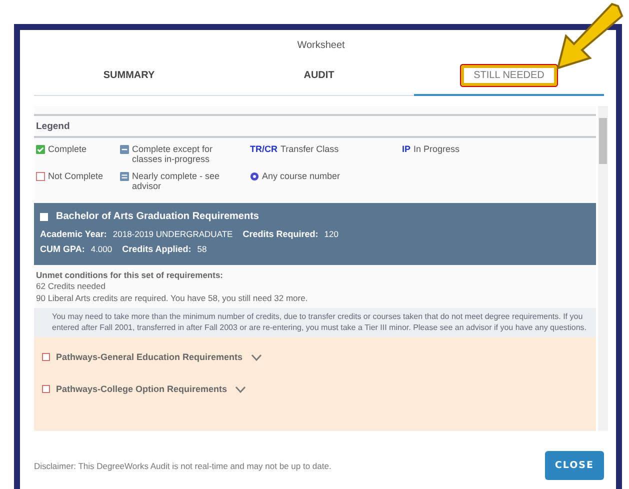  What do you see at coordinates (321, 45) in the screenshot?
I see `dialog-title: Worksheet` at bounding box center [321, 45].